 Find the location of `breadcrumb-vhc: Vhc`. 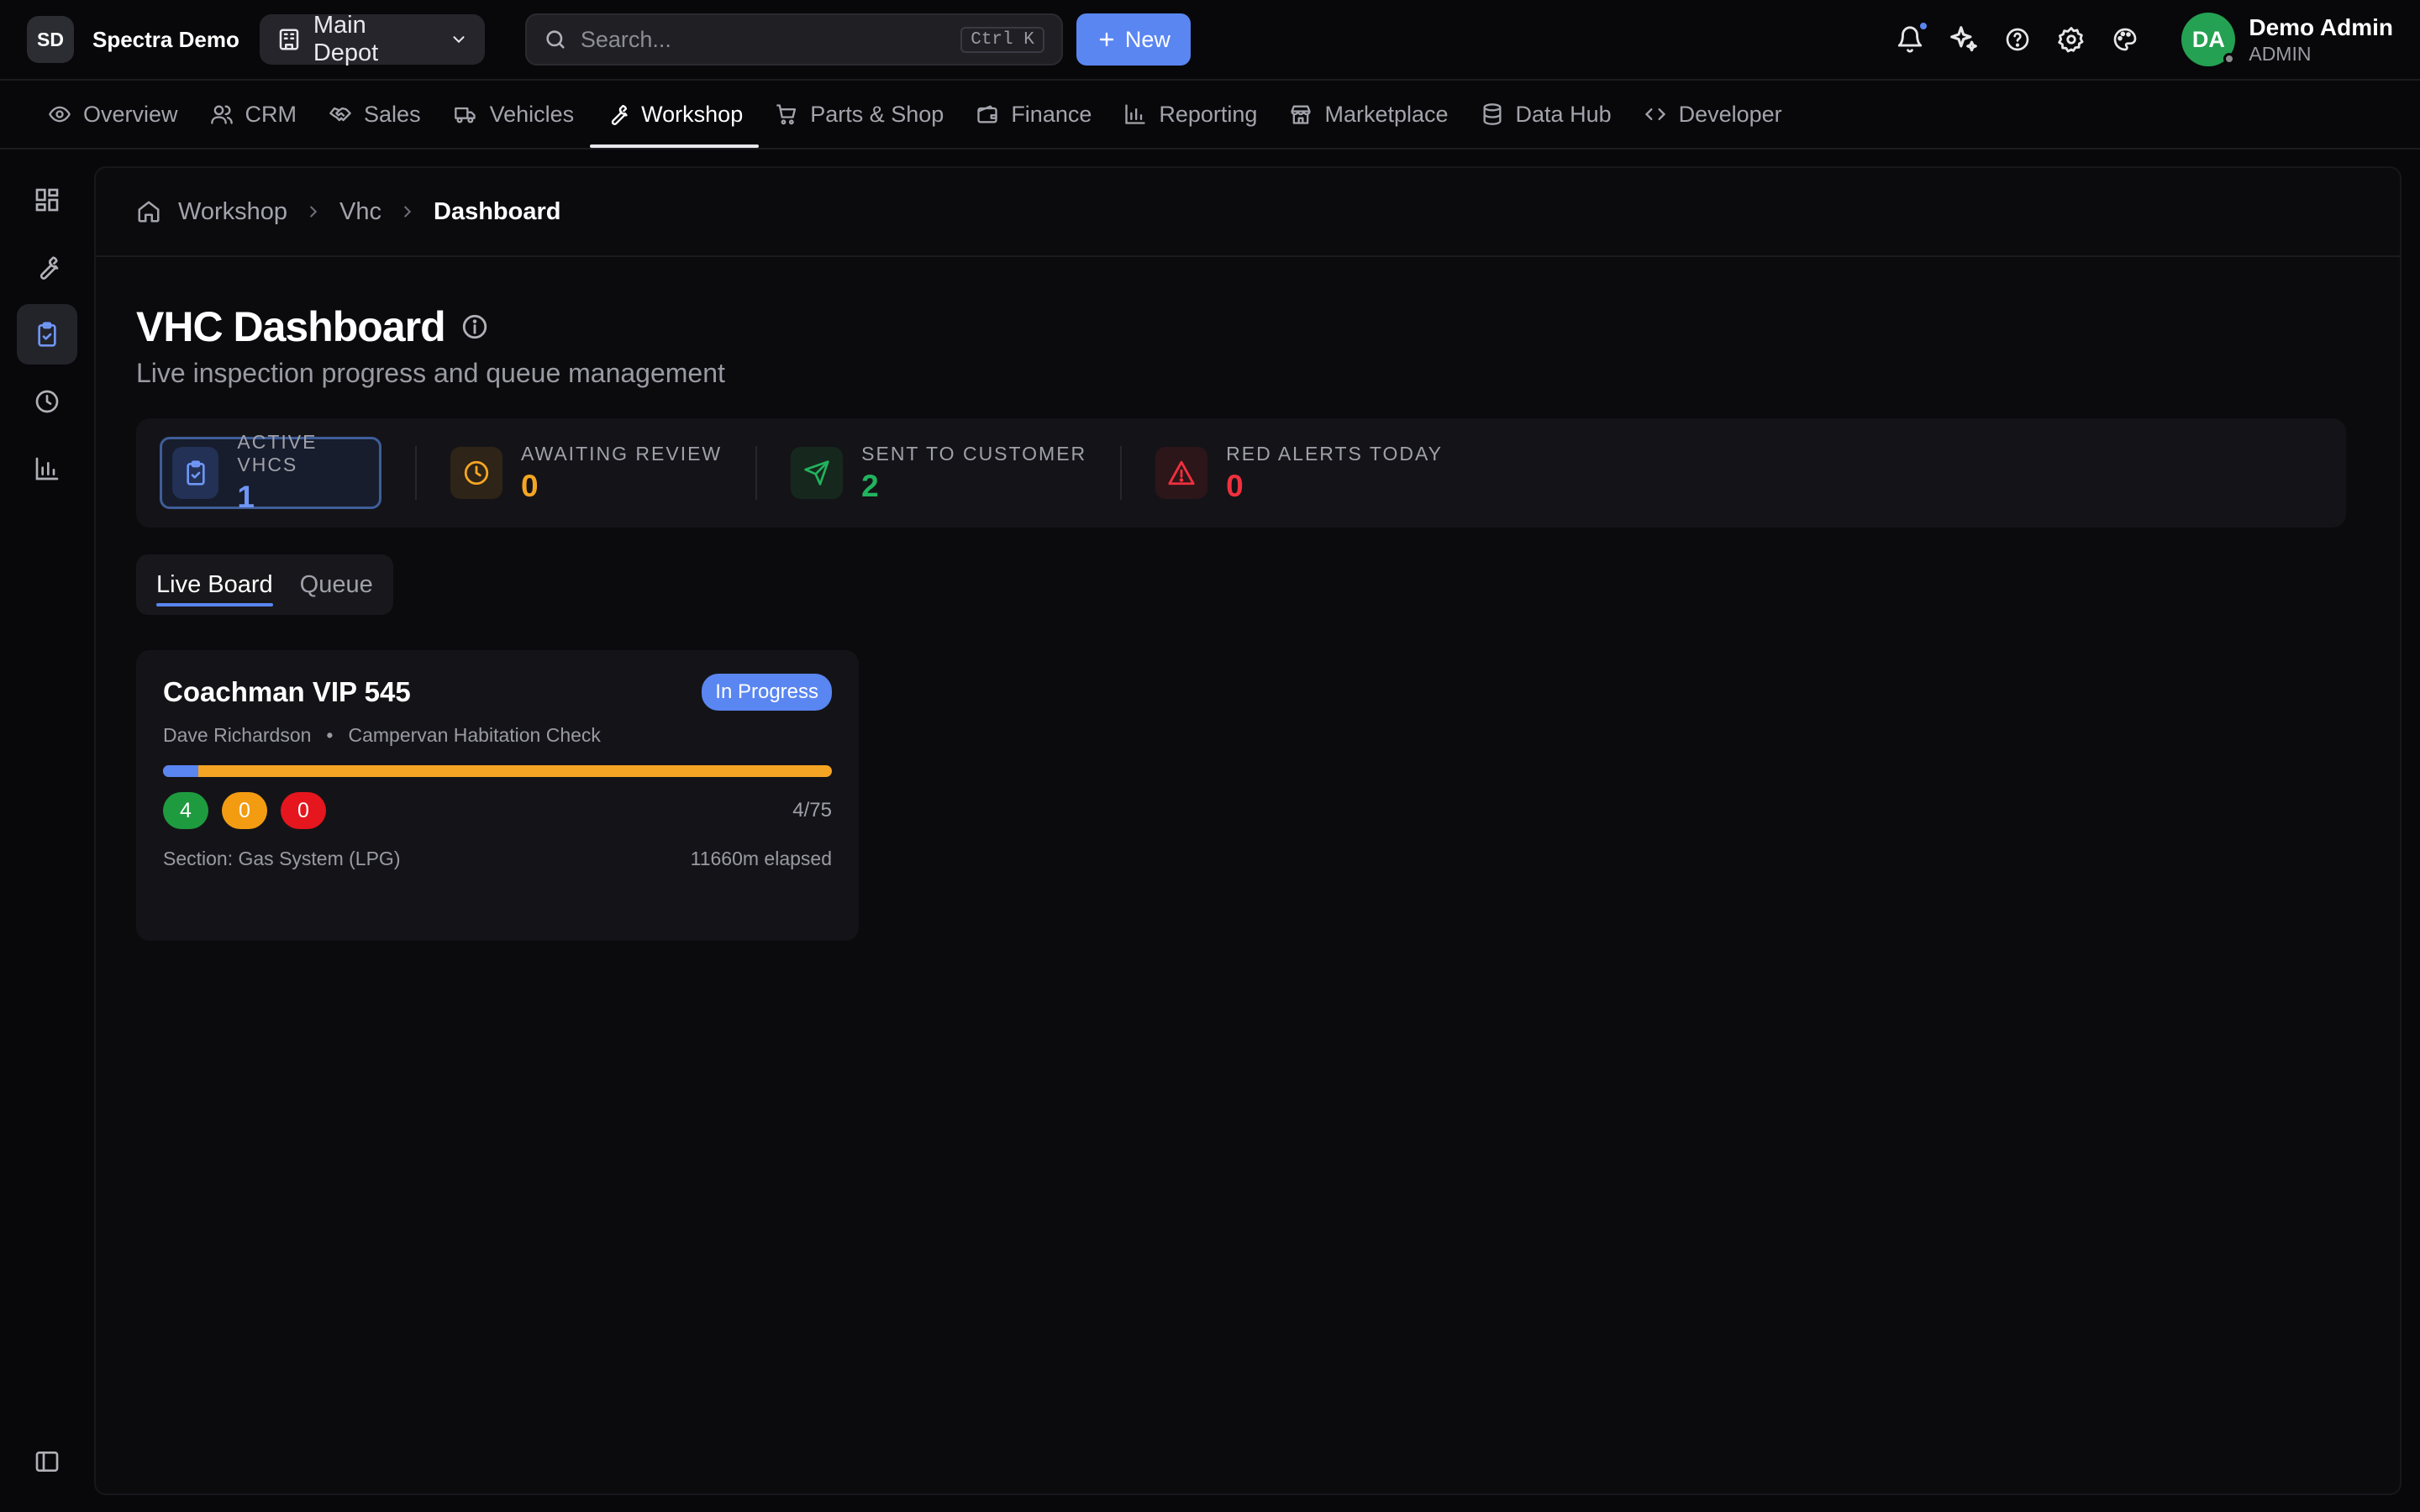

breadcrumb-vhc: Vhc is located at coordinates (360, 212).